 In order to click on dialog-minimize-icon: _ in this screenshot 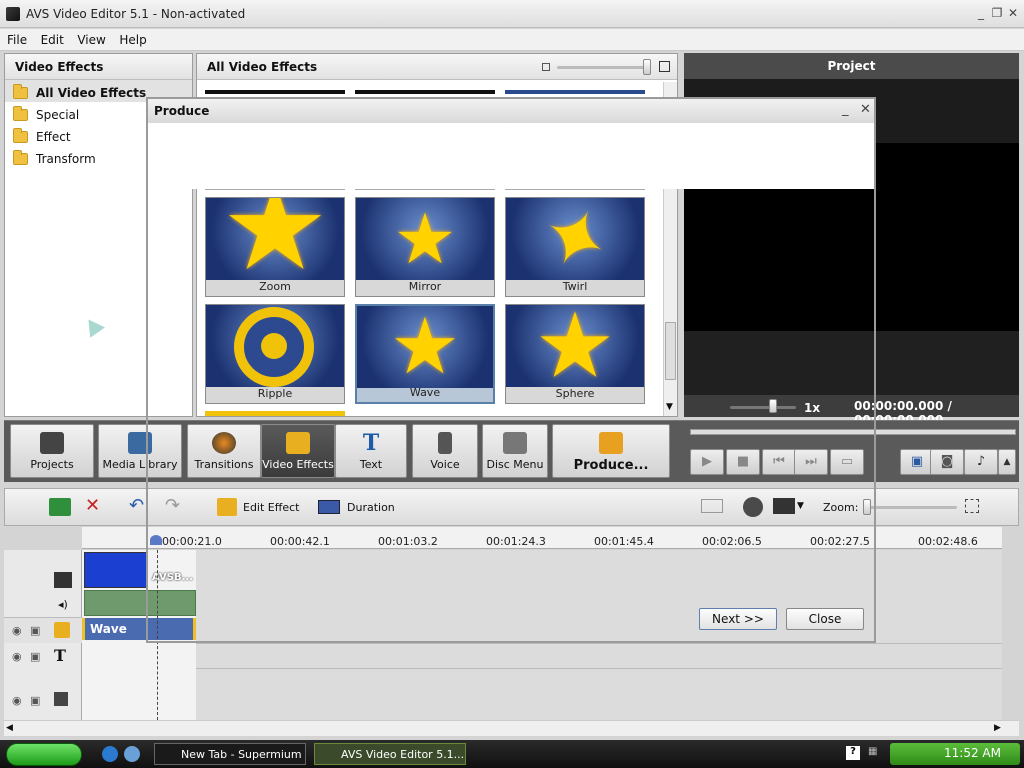, I will do `click(845, 109)`.